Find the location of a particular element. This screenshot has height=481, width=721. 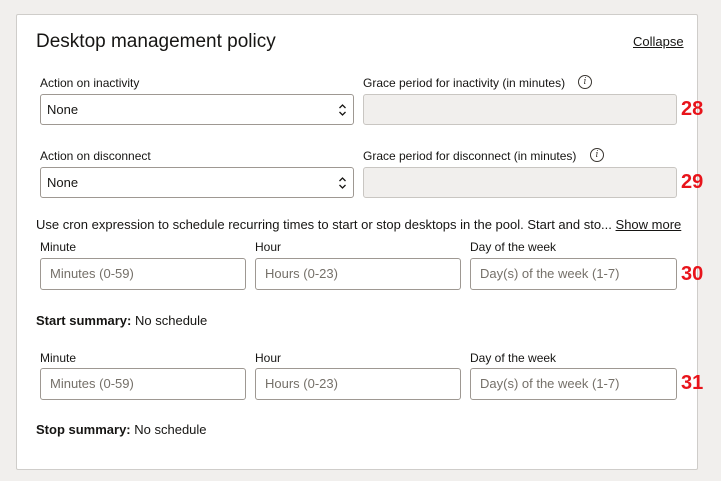

stop-day-input: Day(s) of the week (1-7) is located at coordinates (573, 384).